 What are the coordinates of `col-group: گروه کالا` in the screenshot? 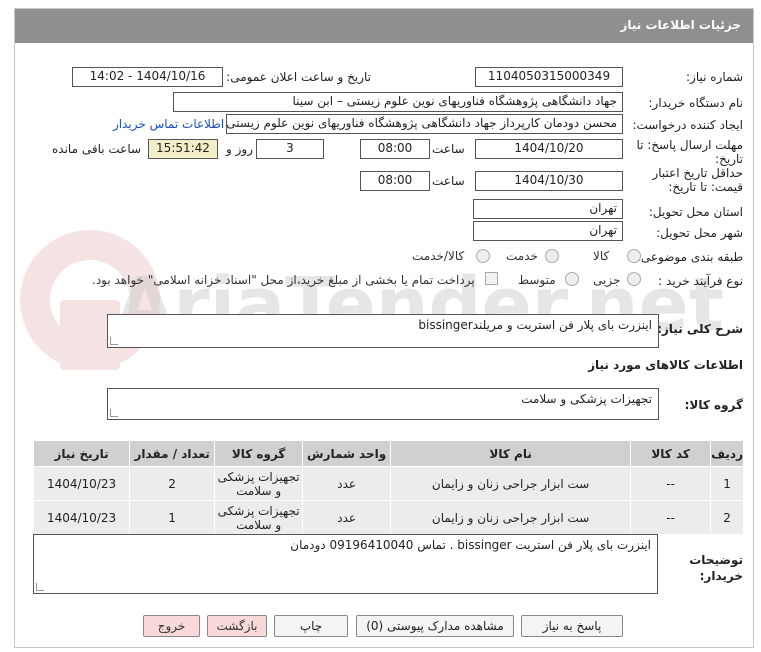 It's located at (259, 453).